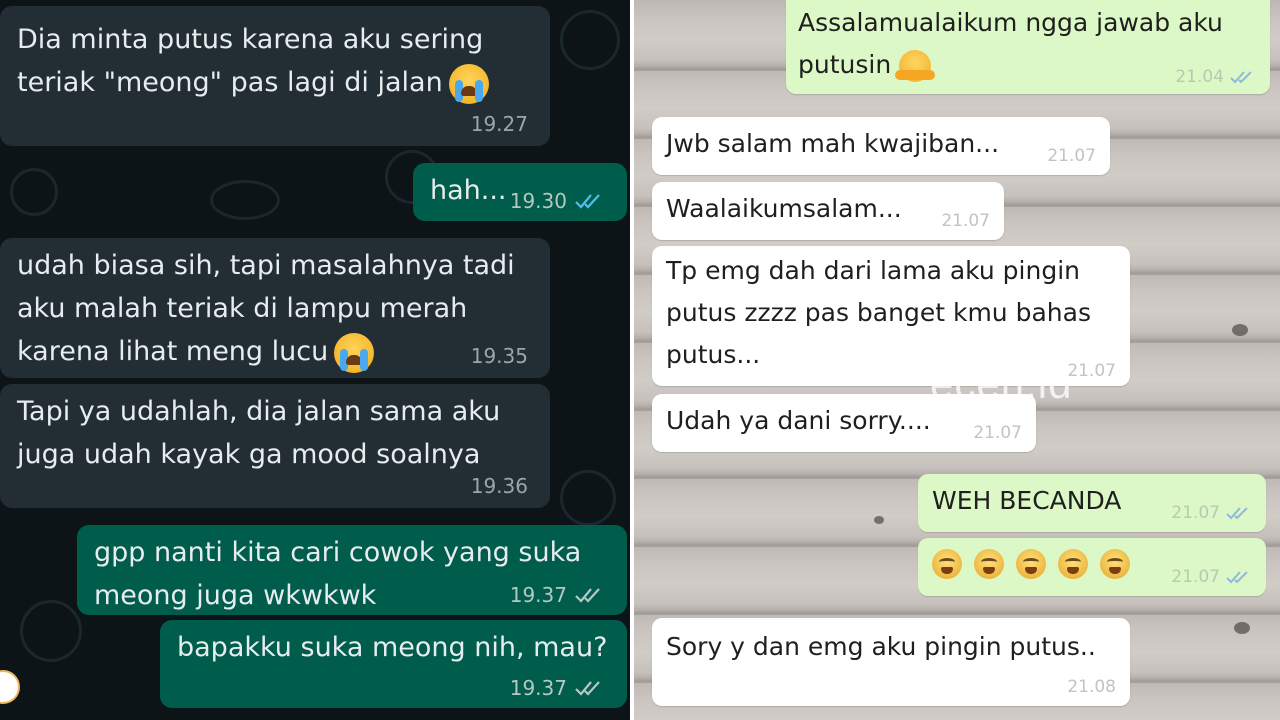 The image size is (1280, 720). What do you see at coordinates (957, 613) in the screenshot?
I see `wood-plank-edge` at bounding box center [957, 613].